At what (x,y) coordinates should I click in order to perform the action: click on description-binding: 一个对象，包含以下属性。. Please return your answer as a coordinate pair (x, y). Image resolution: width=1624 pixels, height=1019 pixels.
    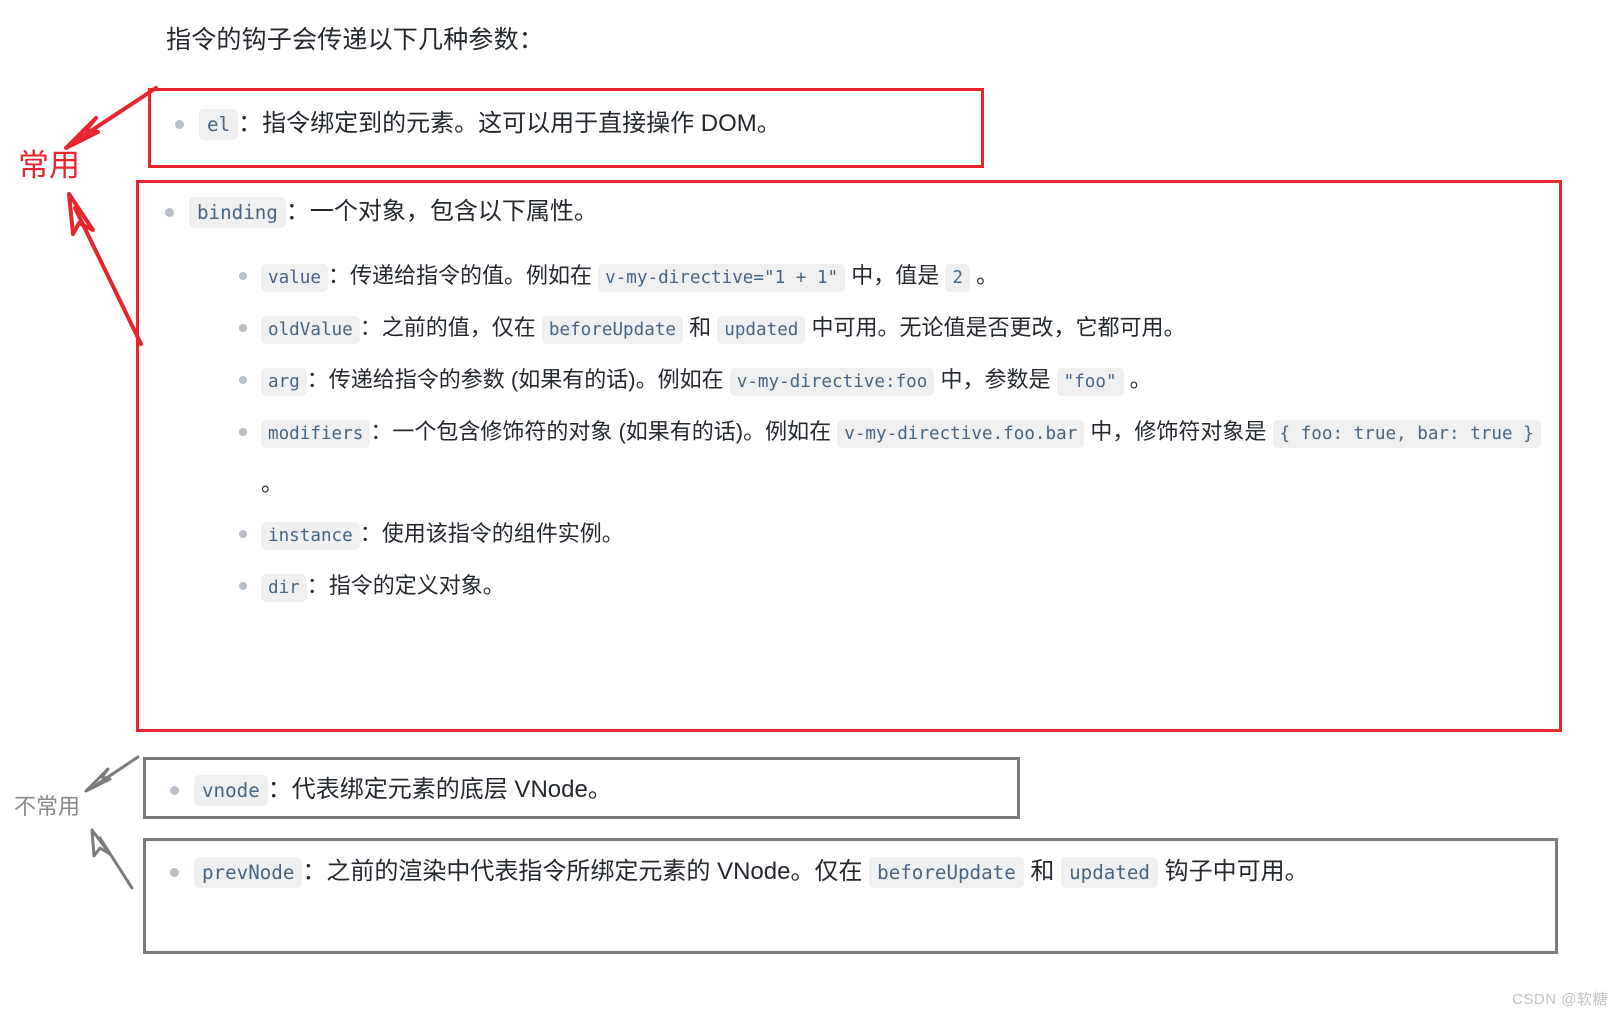
    Looking at the image, I should click on (453, 211).